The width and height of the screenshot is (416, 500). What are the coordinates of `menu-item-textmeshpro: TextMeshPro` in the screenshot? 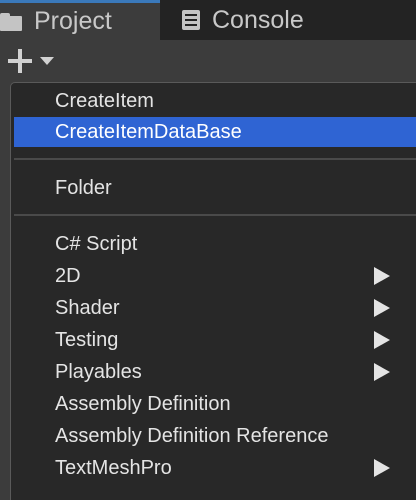 It's located at (215, 468).